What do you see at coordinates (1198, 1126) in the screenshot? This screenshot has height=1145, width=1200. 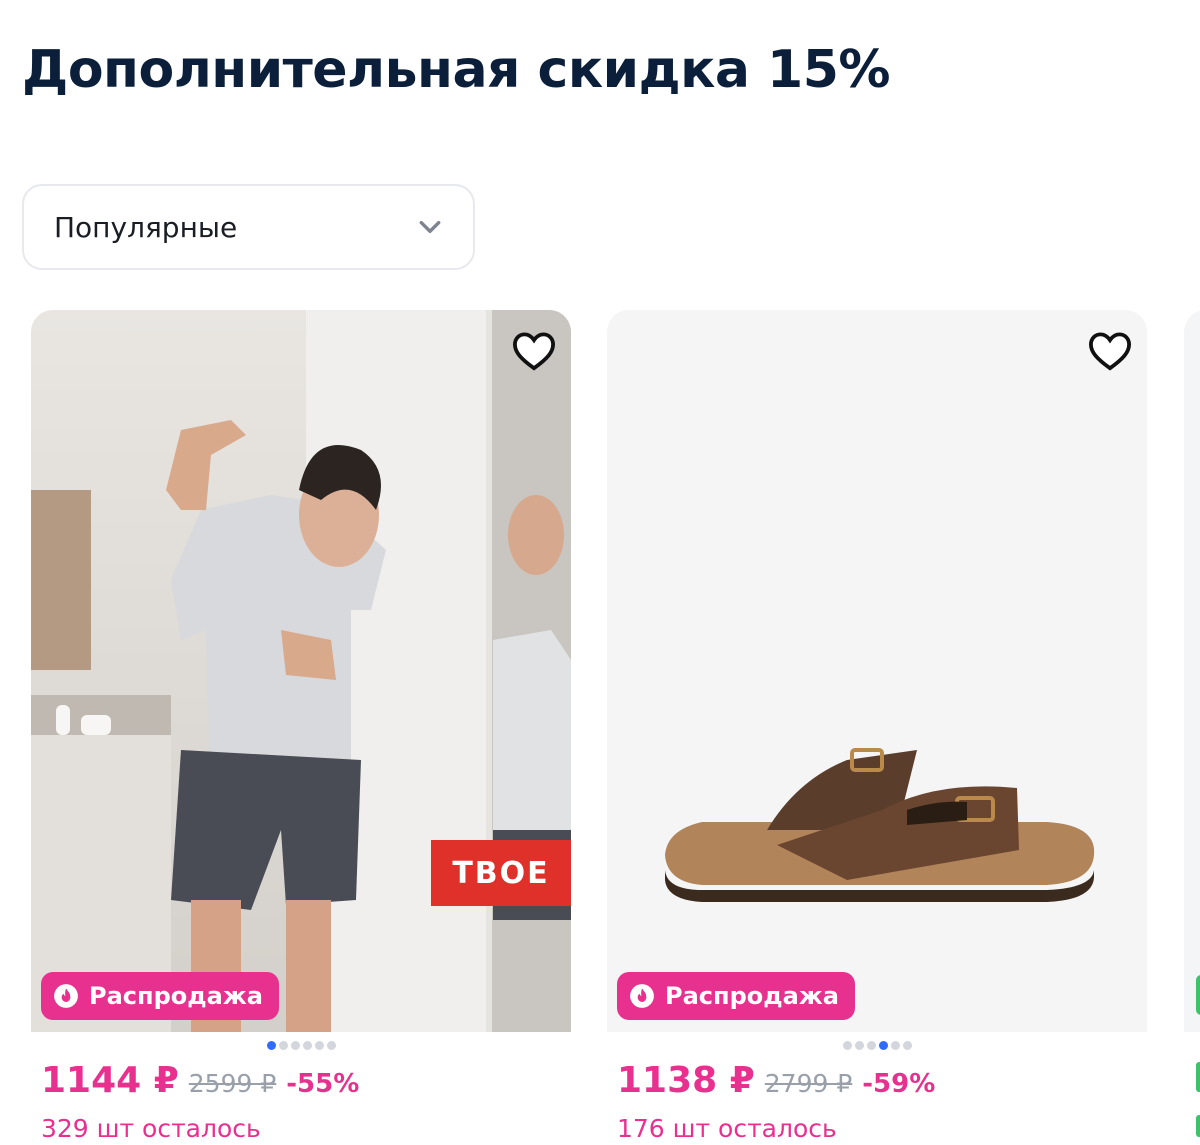 I see `partial-stock` at bounding box center [1198, 1126].